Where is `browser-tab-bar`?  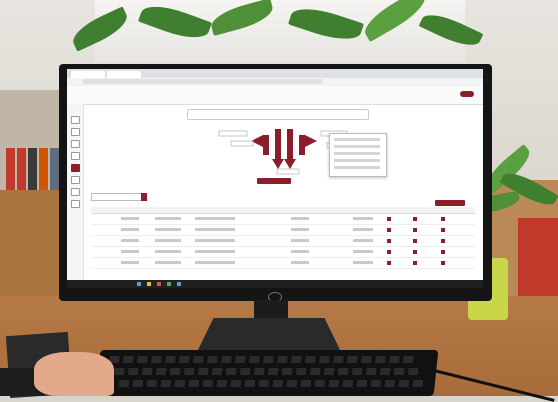 browser-tab-bar is located at coordinates (275, 73).